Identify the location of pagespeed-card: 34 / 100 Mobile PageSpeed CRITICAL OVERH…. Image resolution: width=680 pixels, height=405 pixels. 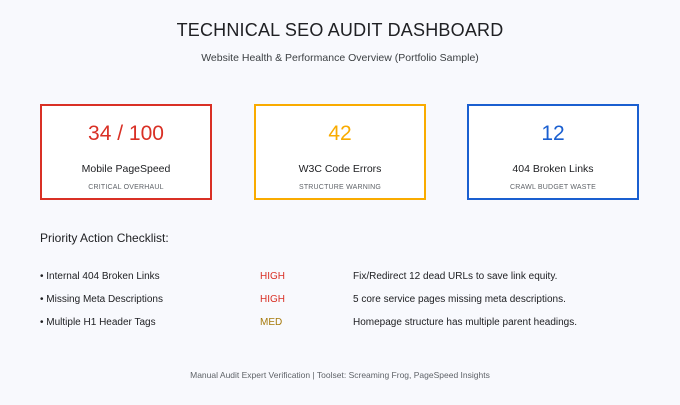
(126, 152).